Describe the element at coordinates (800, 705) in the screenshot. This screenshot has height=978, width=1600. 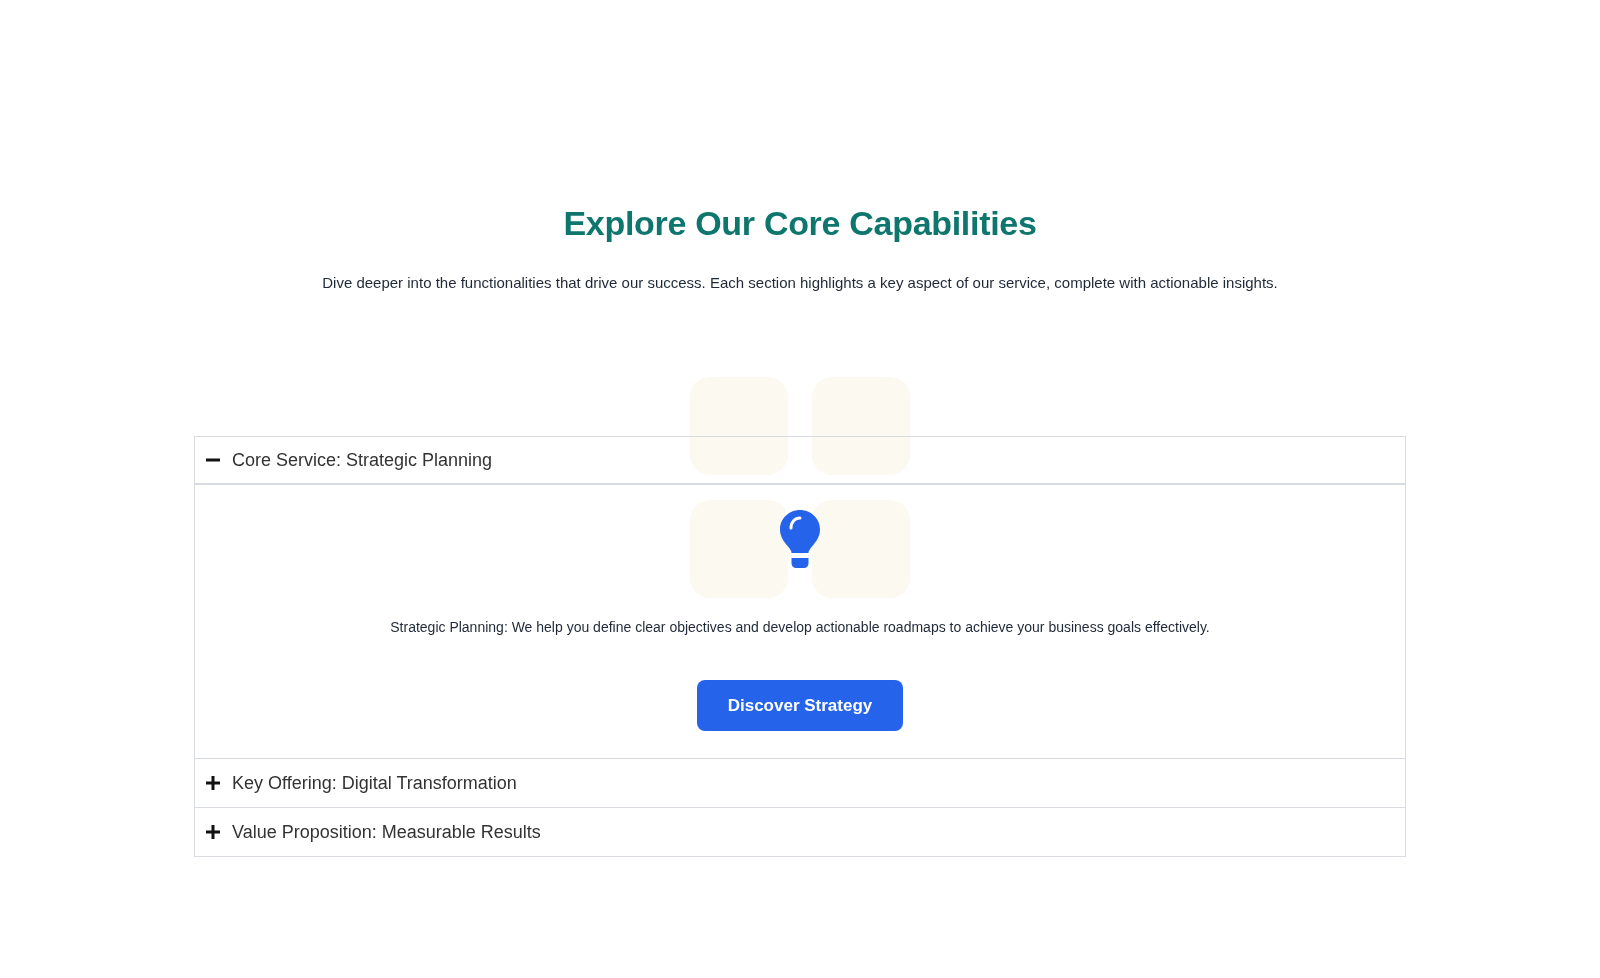
I see `discover-button: Discover Strategy` at that location.